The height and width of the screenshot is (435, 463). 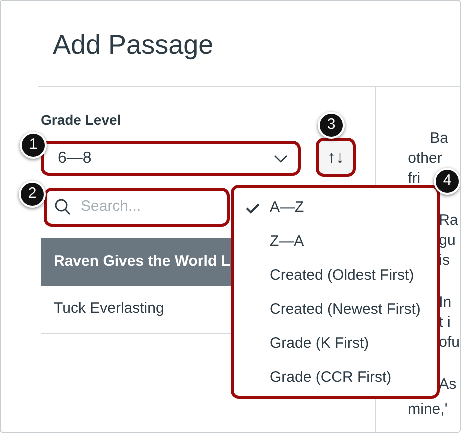 What do you see at coordinates (335, 378) in the screenshot?
I see `menu-item: Grade (CCR First)` at bounding box center [335, 378].